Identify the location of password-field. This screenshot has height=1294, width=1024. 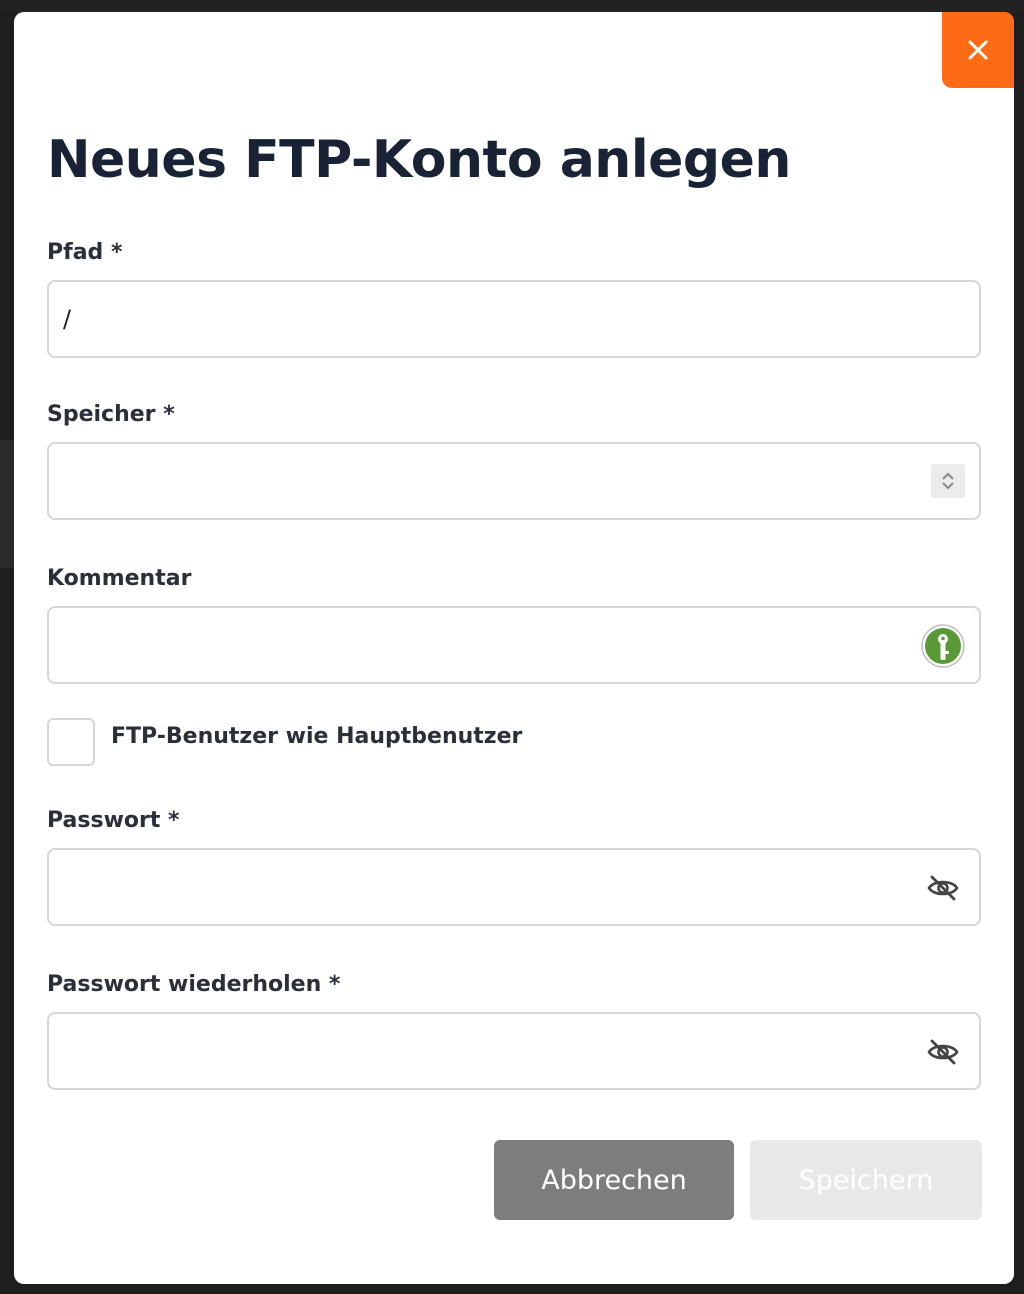
(514, 887).